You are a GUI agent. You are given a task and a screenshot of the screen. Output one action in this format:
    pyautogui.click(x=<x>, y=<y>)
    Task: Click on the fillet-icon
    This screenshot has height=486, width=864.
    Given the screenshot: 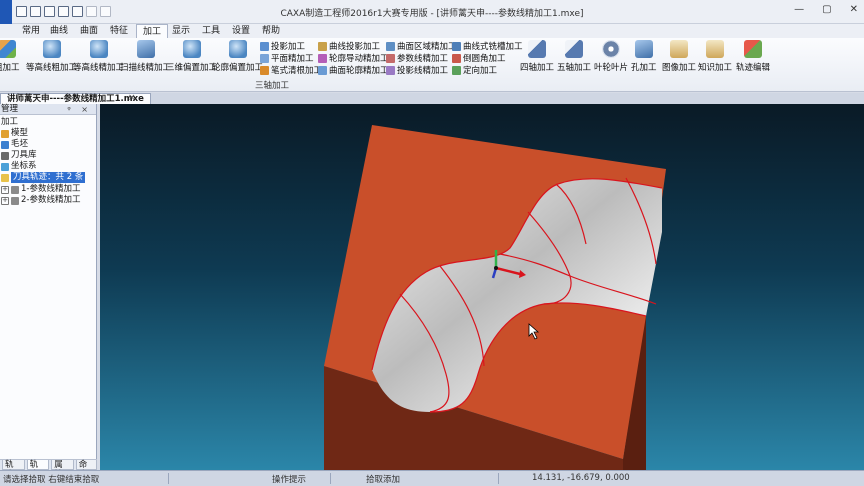 What is the action you would take?
    pyautogui.click(x=456, y=58)
    